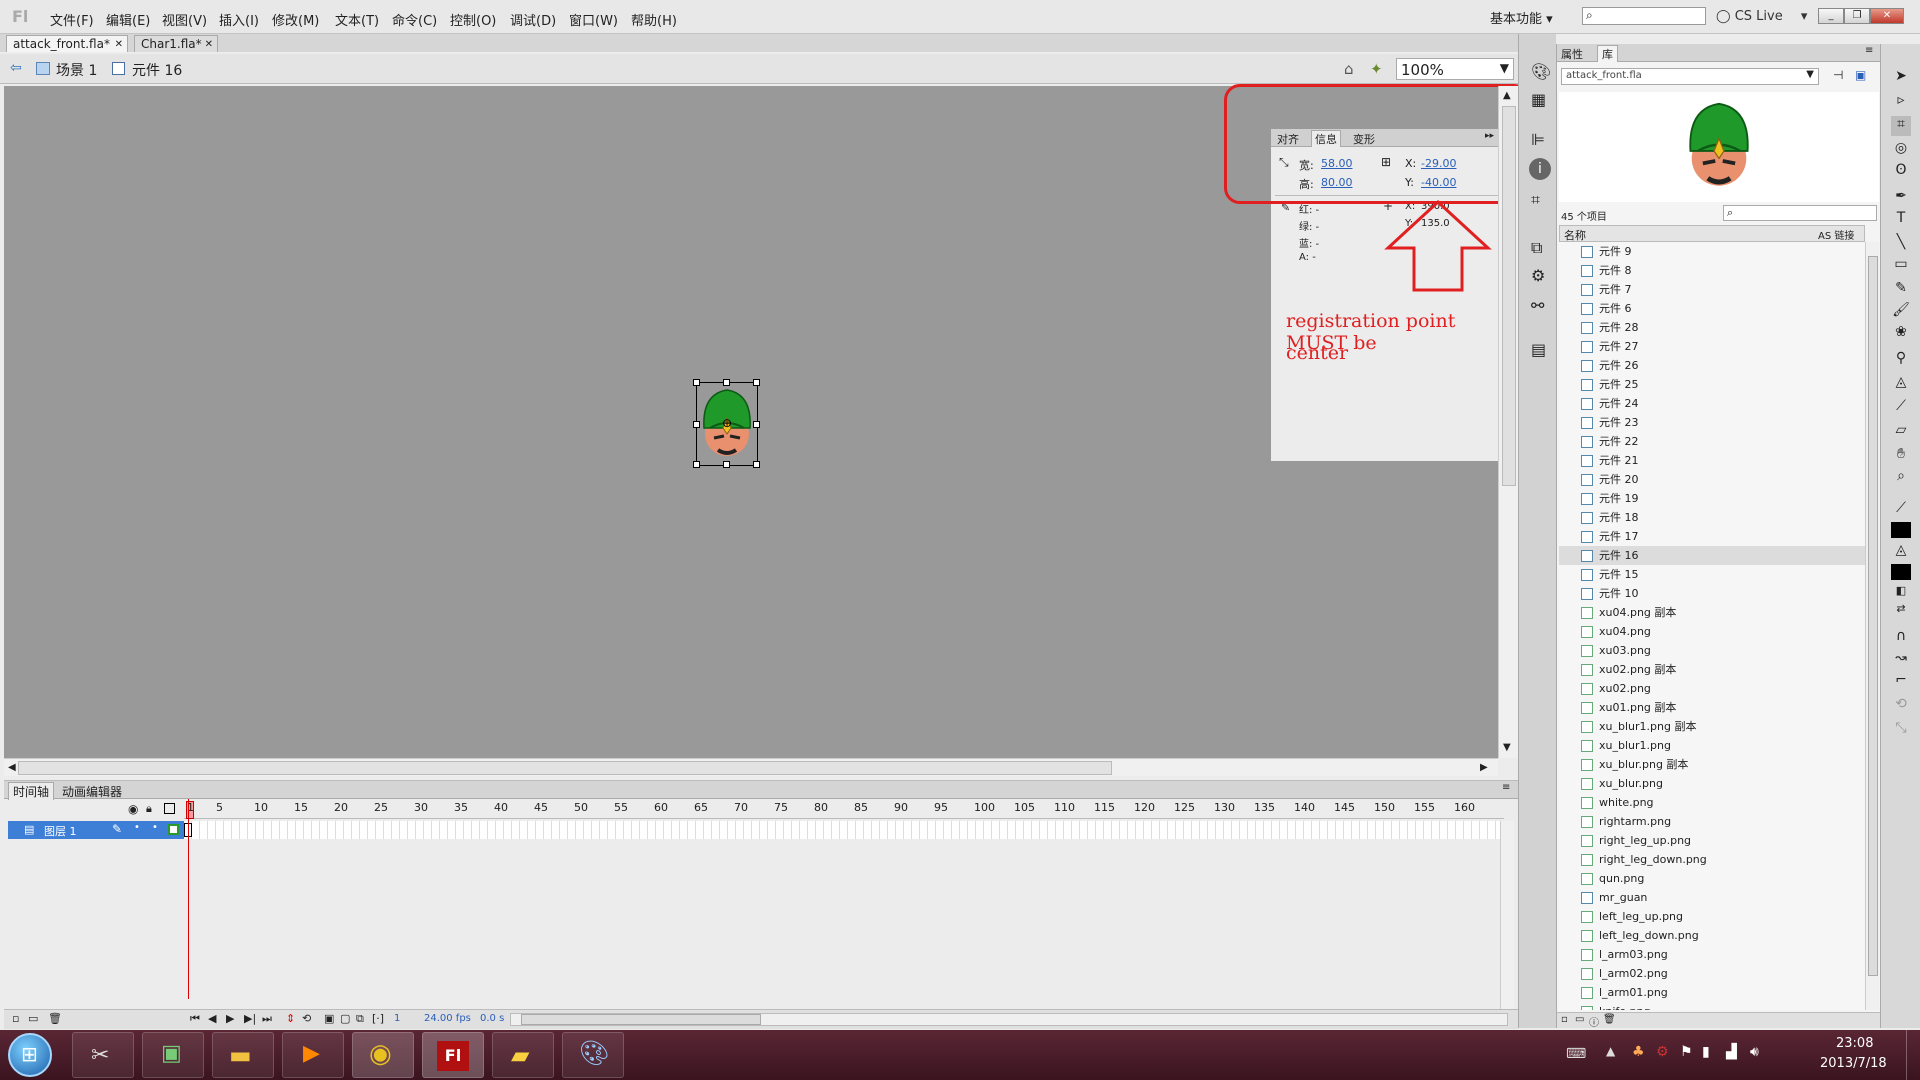 Image resolution: width=1920 pixels, height=1080 pixels. What do you see at coordinates (1609, 1019) in the screenshot?
I see `delete-icon: 🗑︎` at bounding box center [1609, 1019].